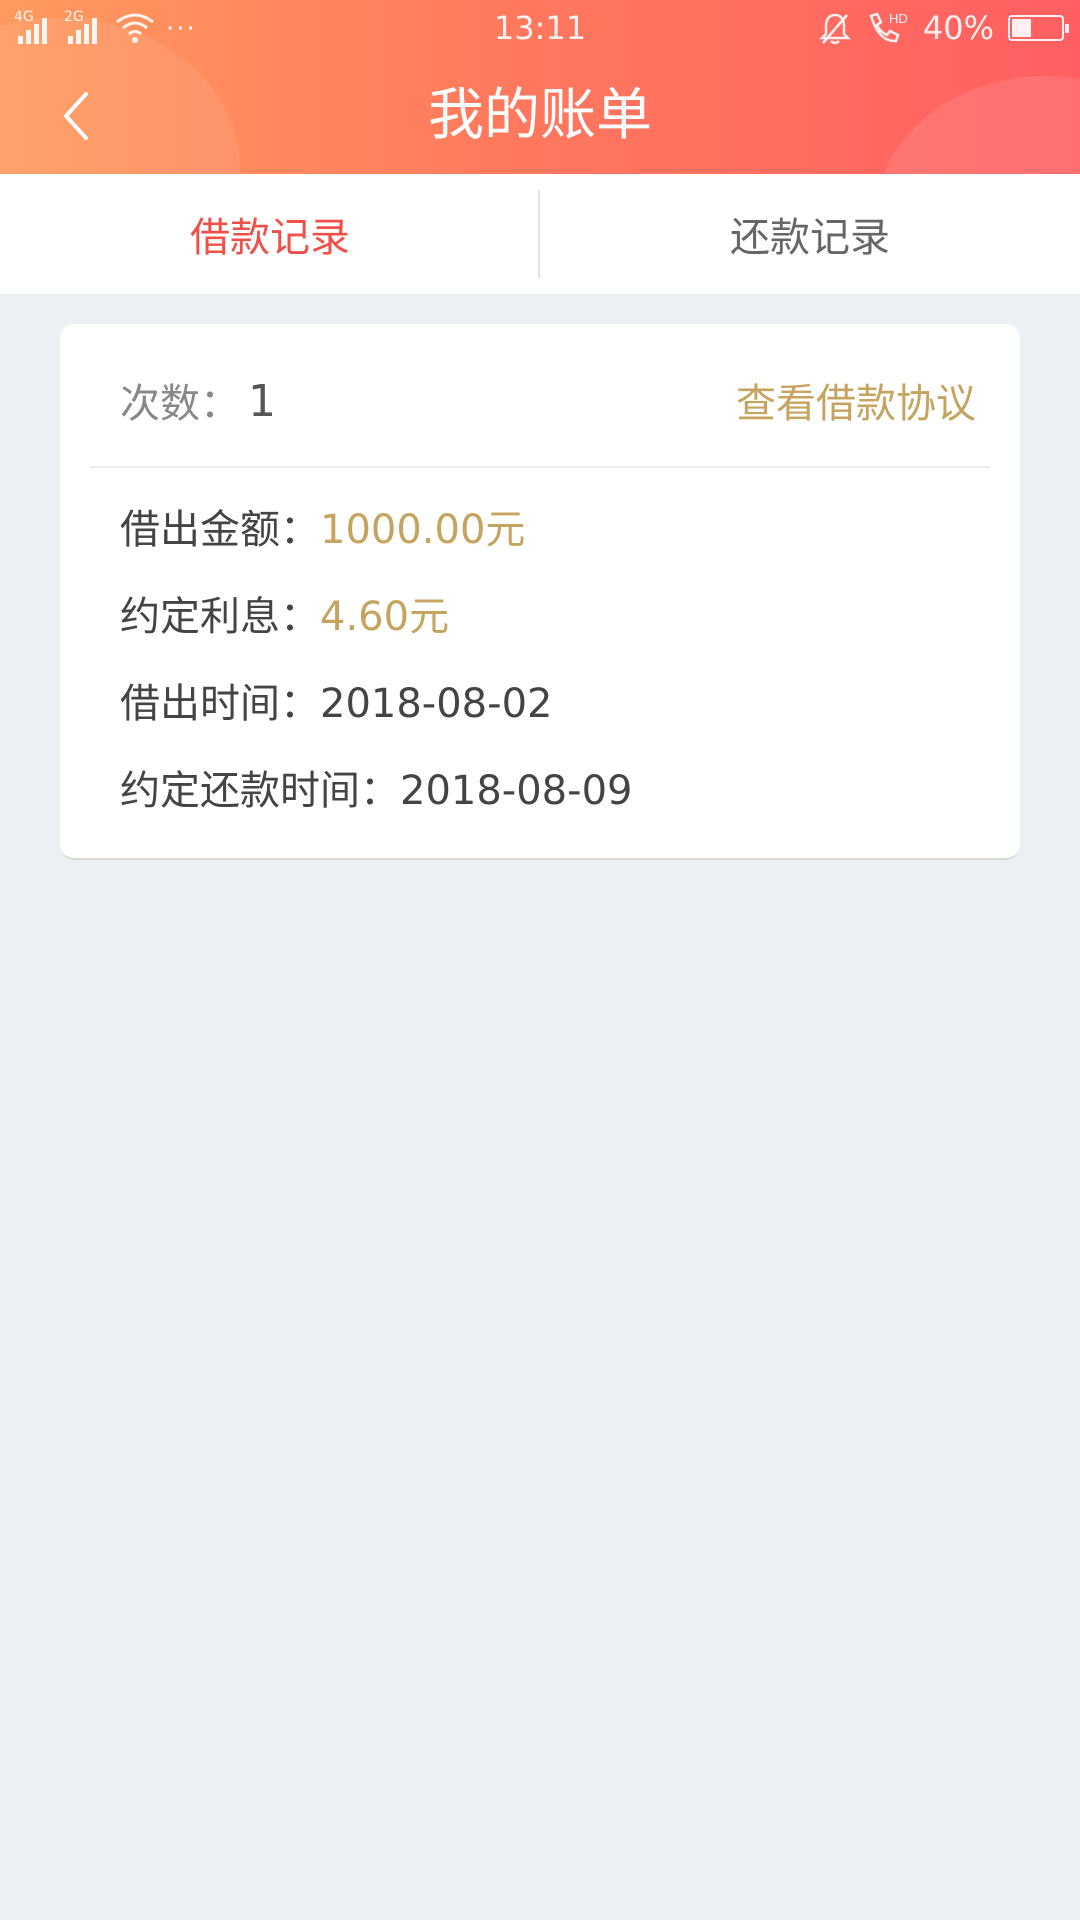  Describe the element at coordinates (220, 530) in the screenshot. I see `loan-amount-label: 借出金额：` at that location.